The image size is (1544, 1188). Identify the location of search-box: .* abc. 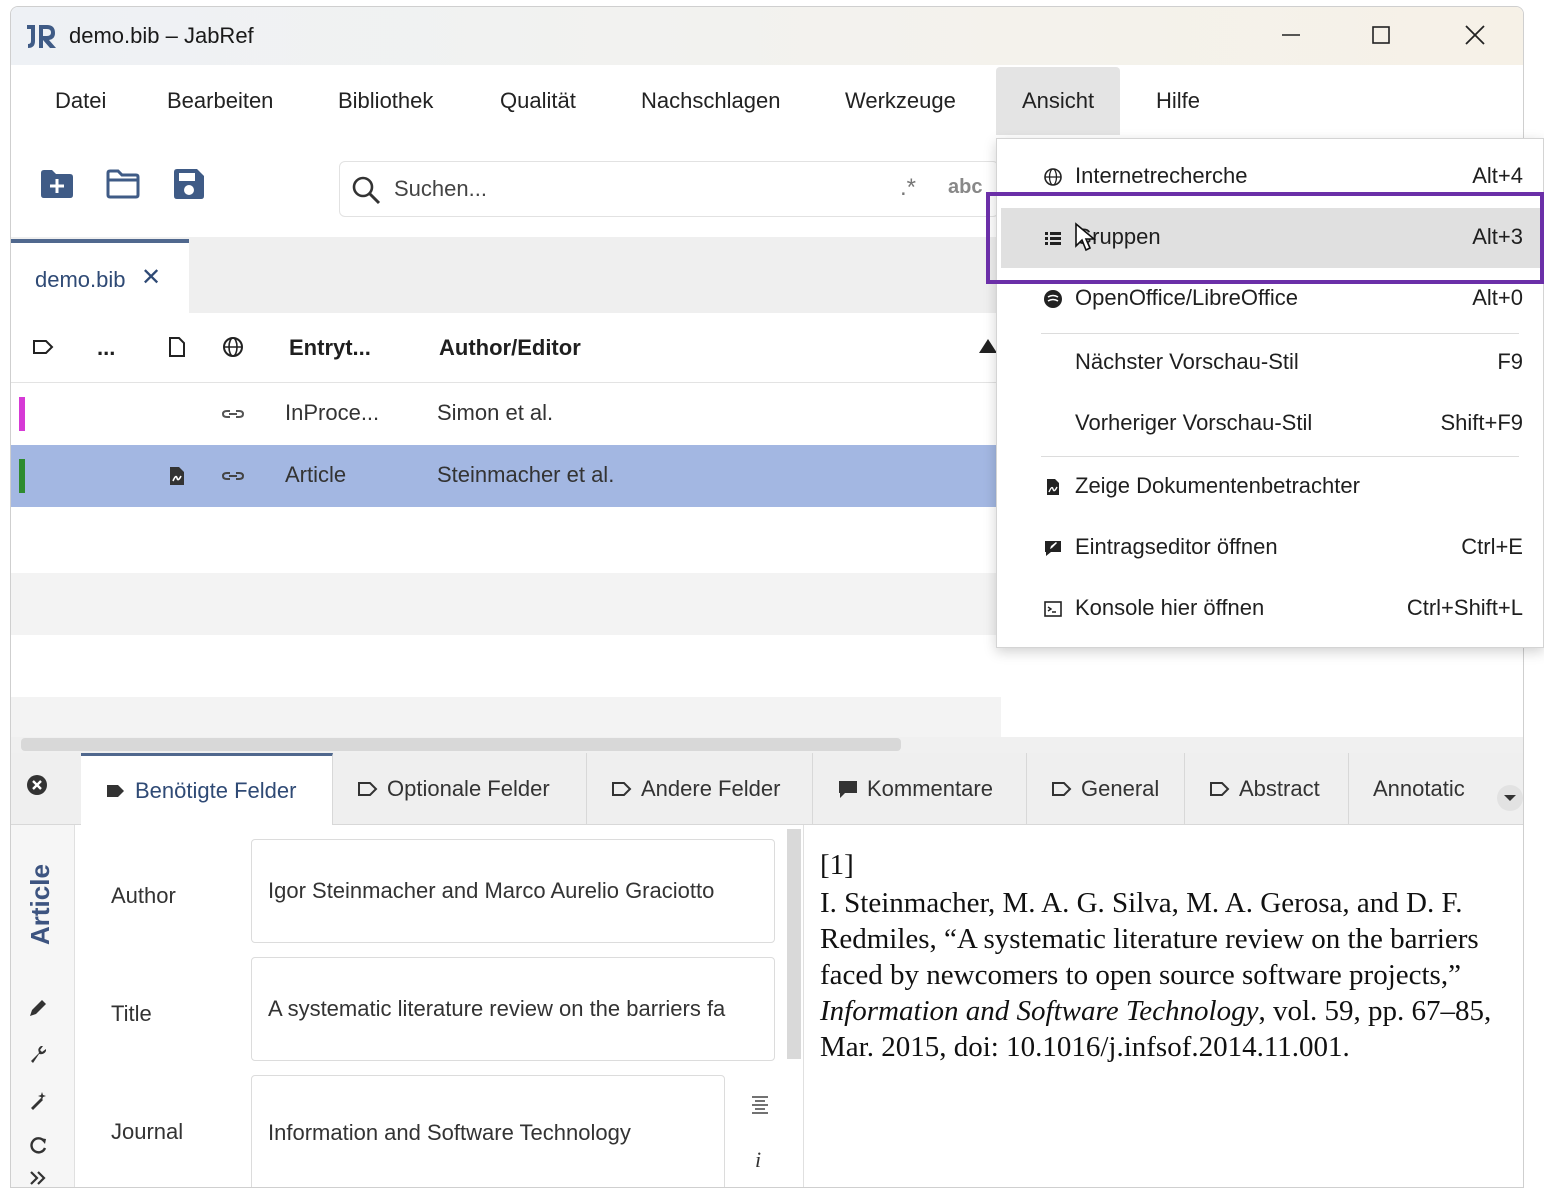
(669, 189).